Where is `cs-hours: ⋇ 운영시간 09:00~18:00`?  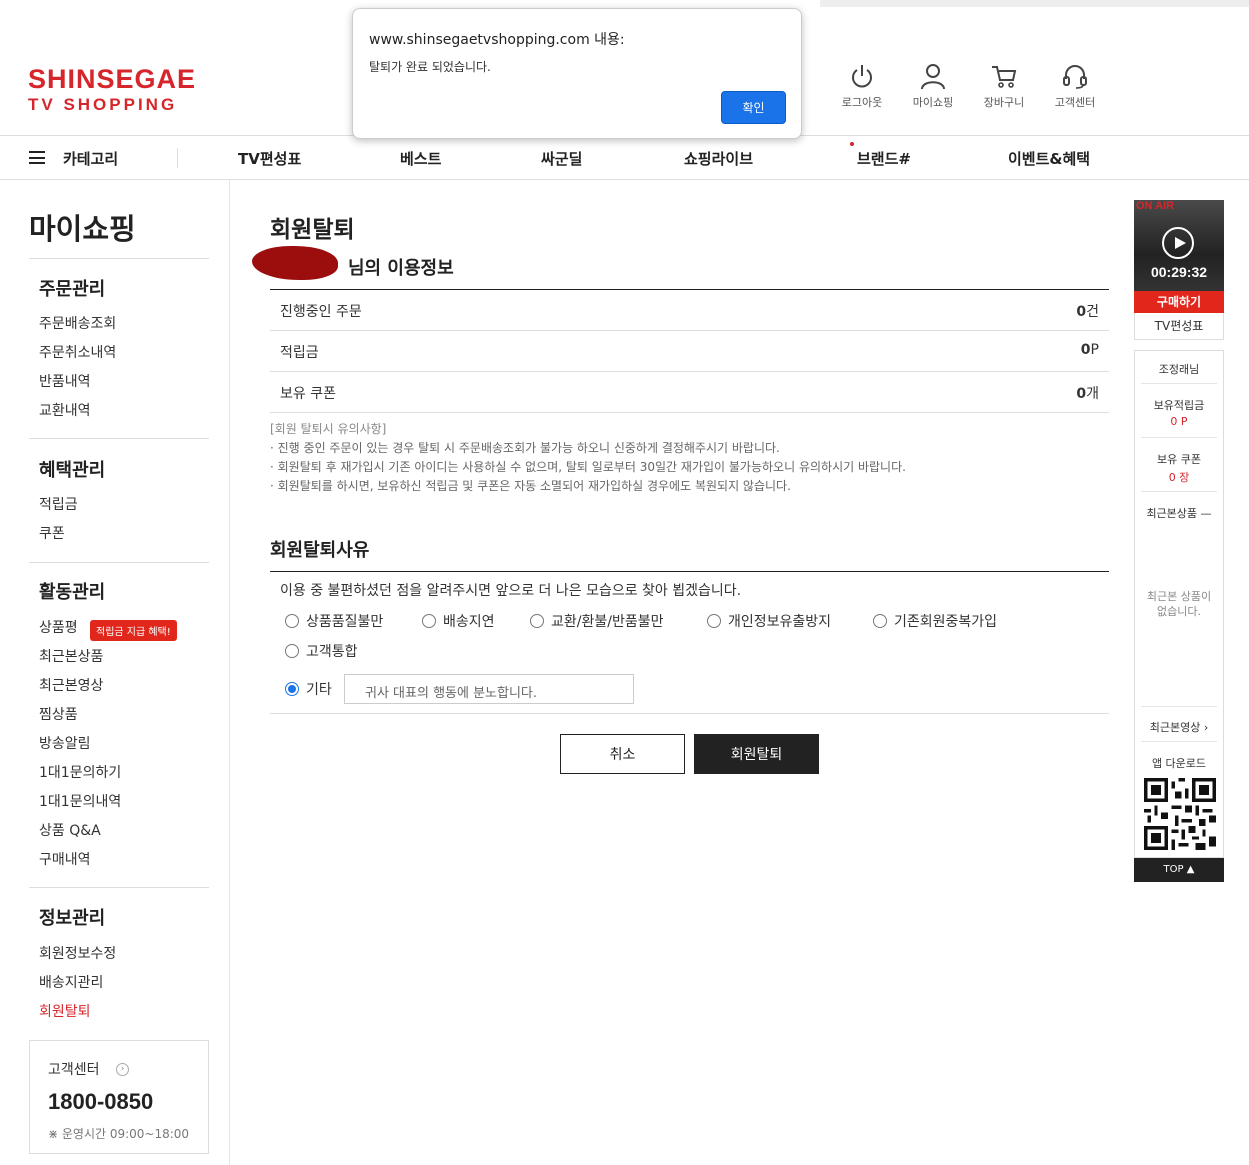
cs-hours: ⋇ 운영시간 09:00~18:00 is located at coordinates (119, 1134).